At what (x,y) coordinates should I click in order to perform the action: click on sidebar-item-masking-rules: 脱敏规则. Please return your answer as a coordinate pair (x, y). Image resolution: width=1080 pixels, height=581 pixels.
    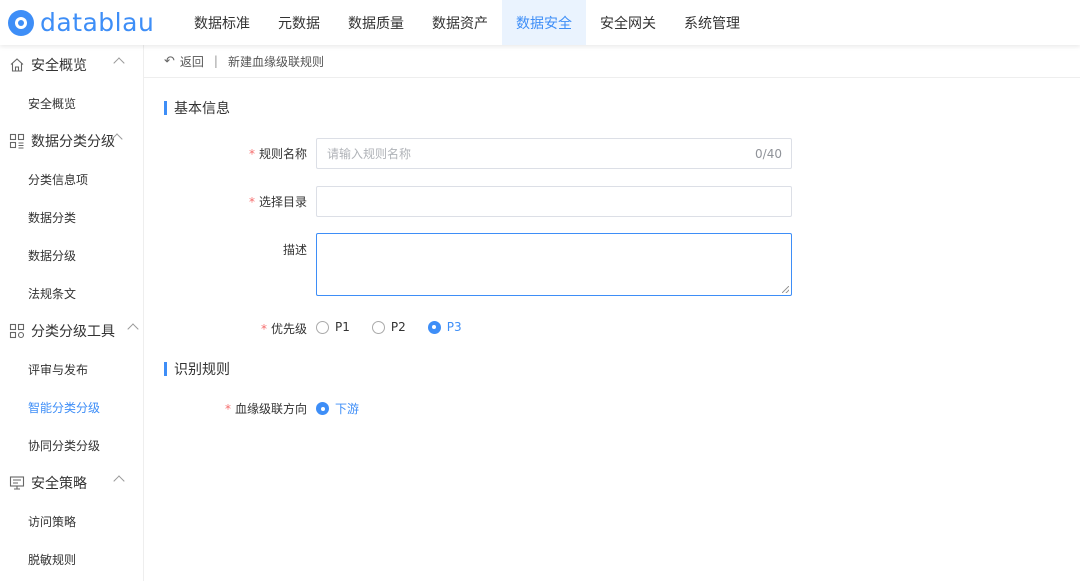
    Looking at the image, I should click on (71, 559).